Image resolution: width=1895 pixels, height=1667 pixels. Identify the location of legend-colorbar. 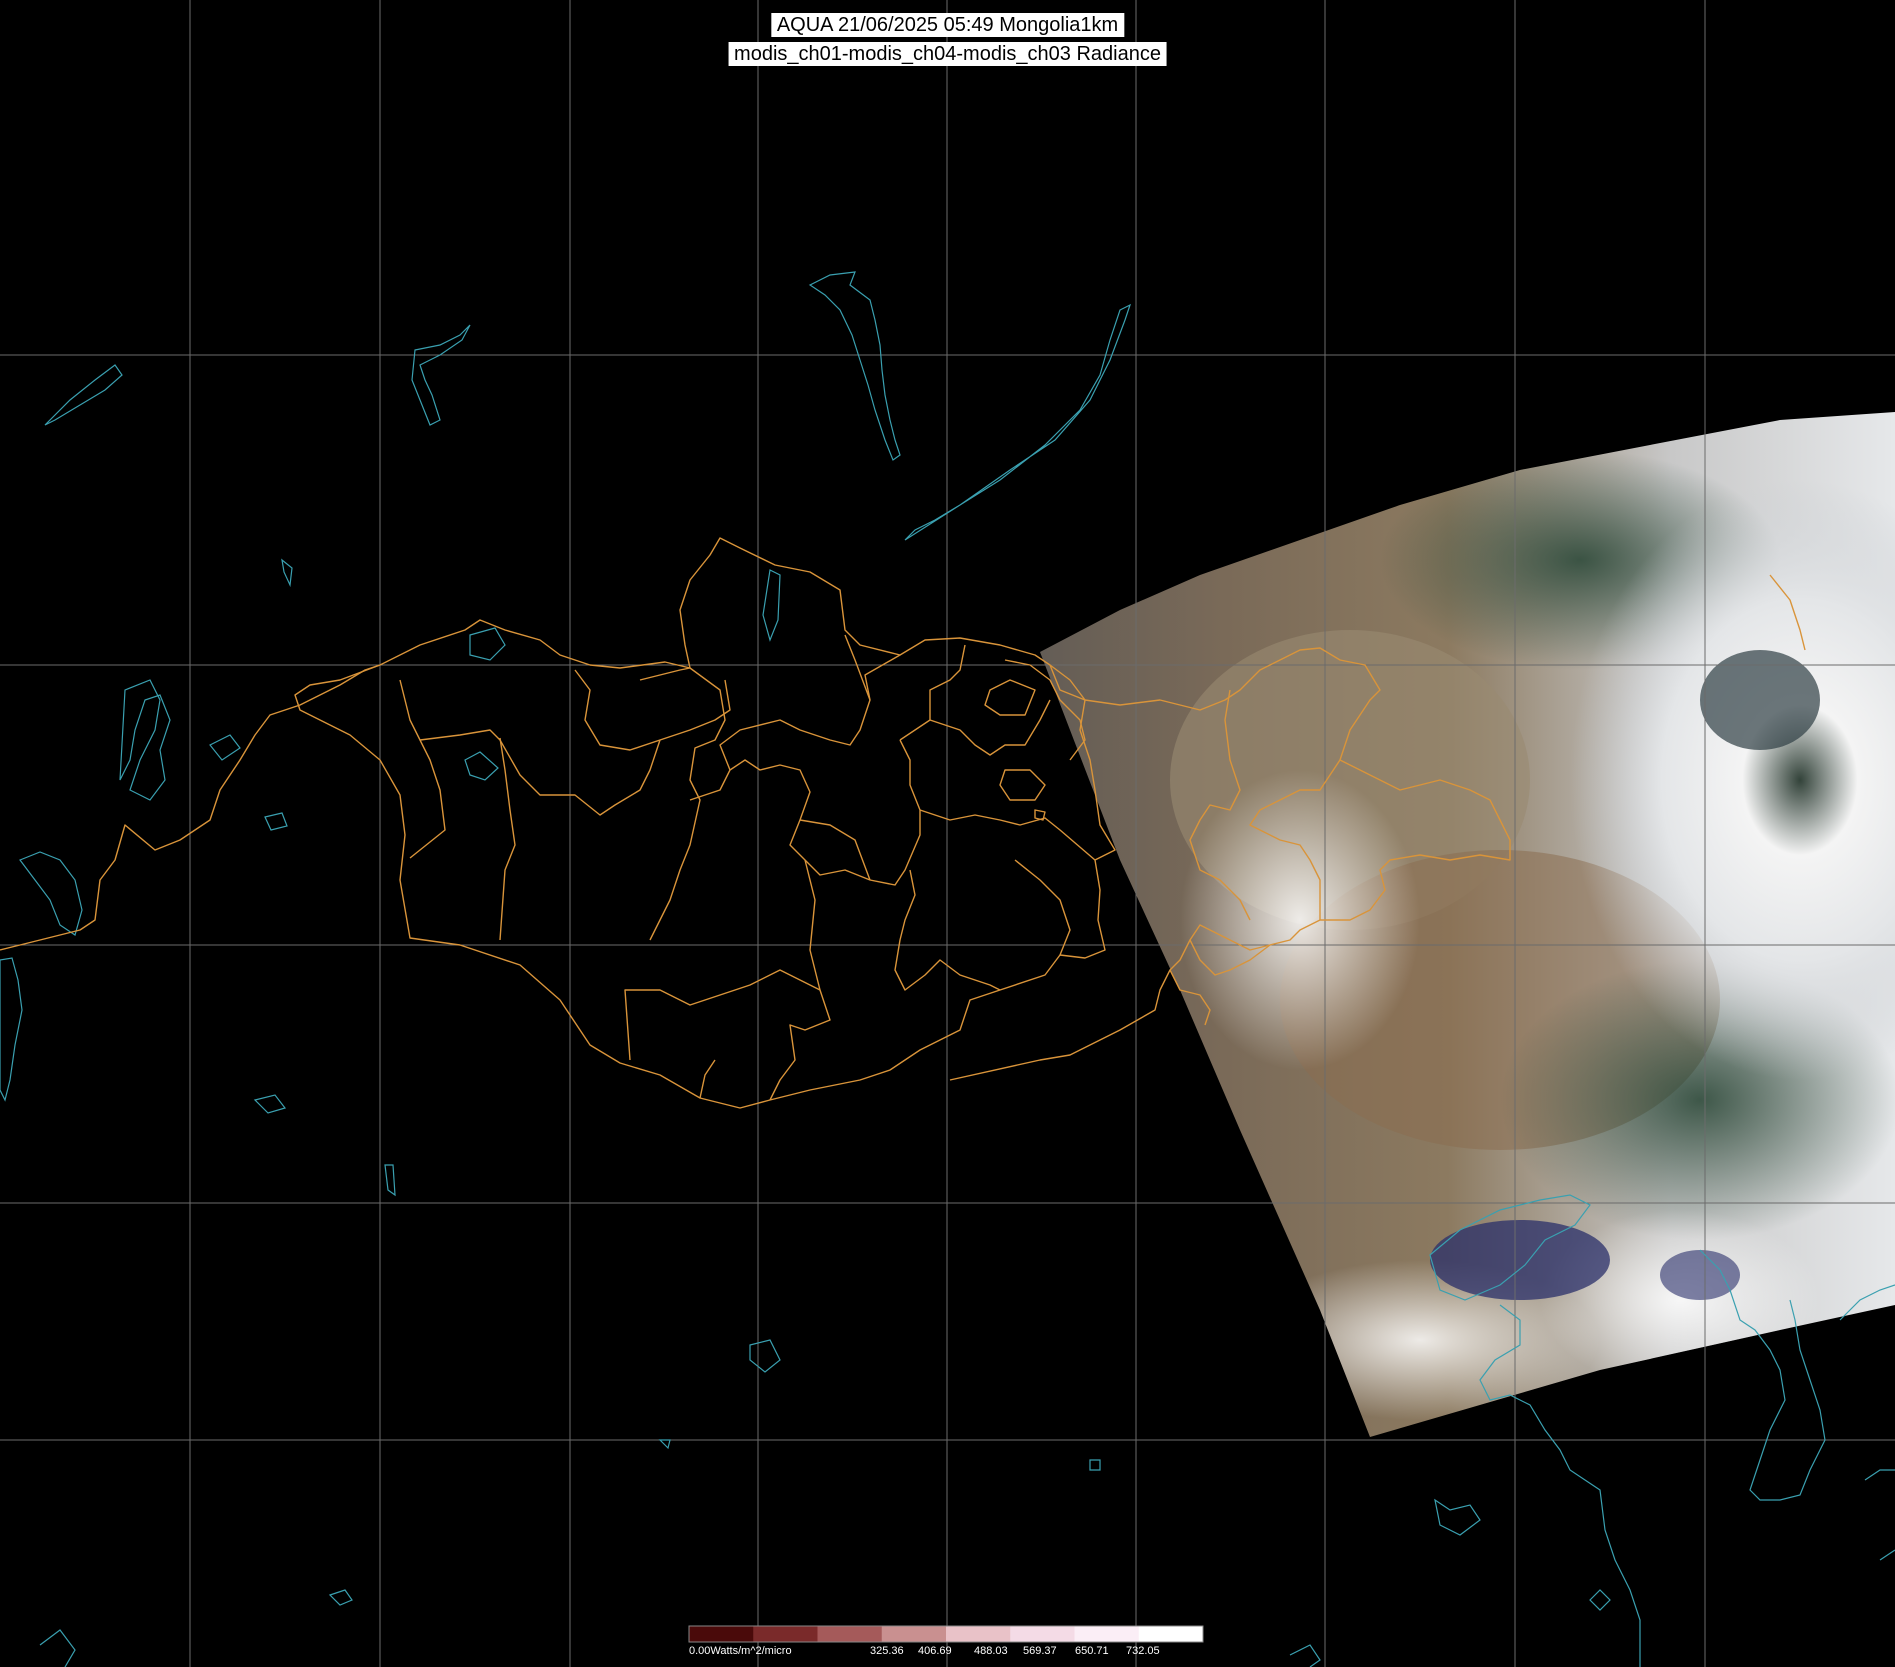
(946, 1634).